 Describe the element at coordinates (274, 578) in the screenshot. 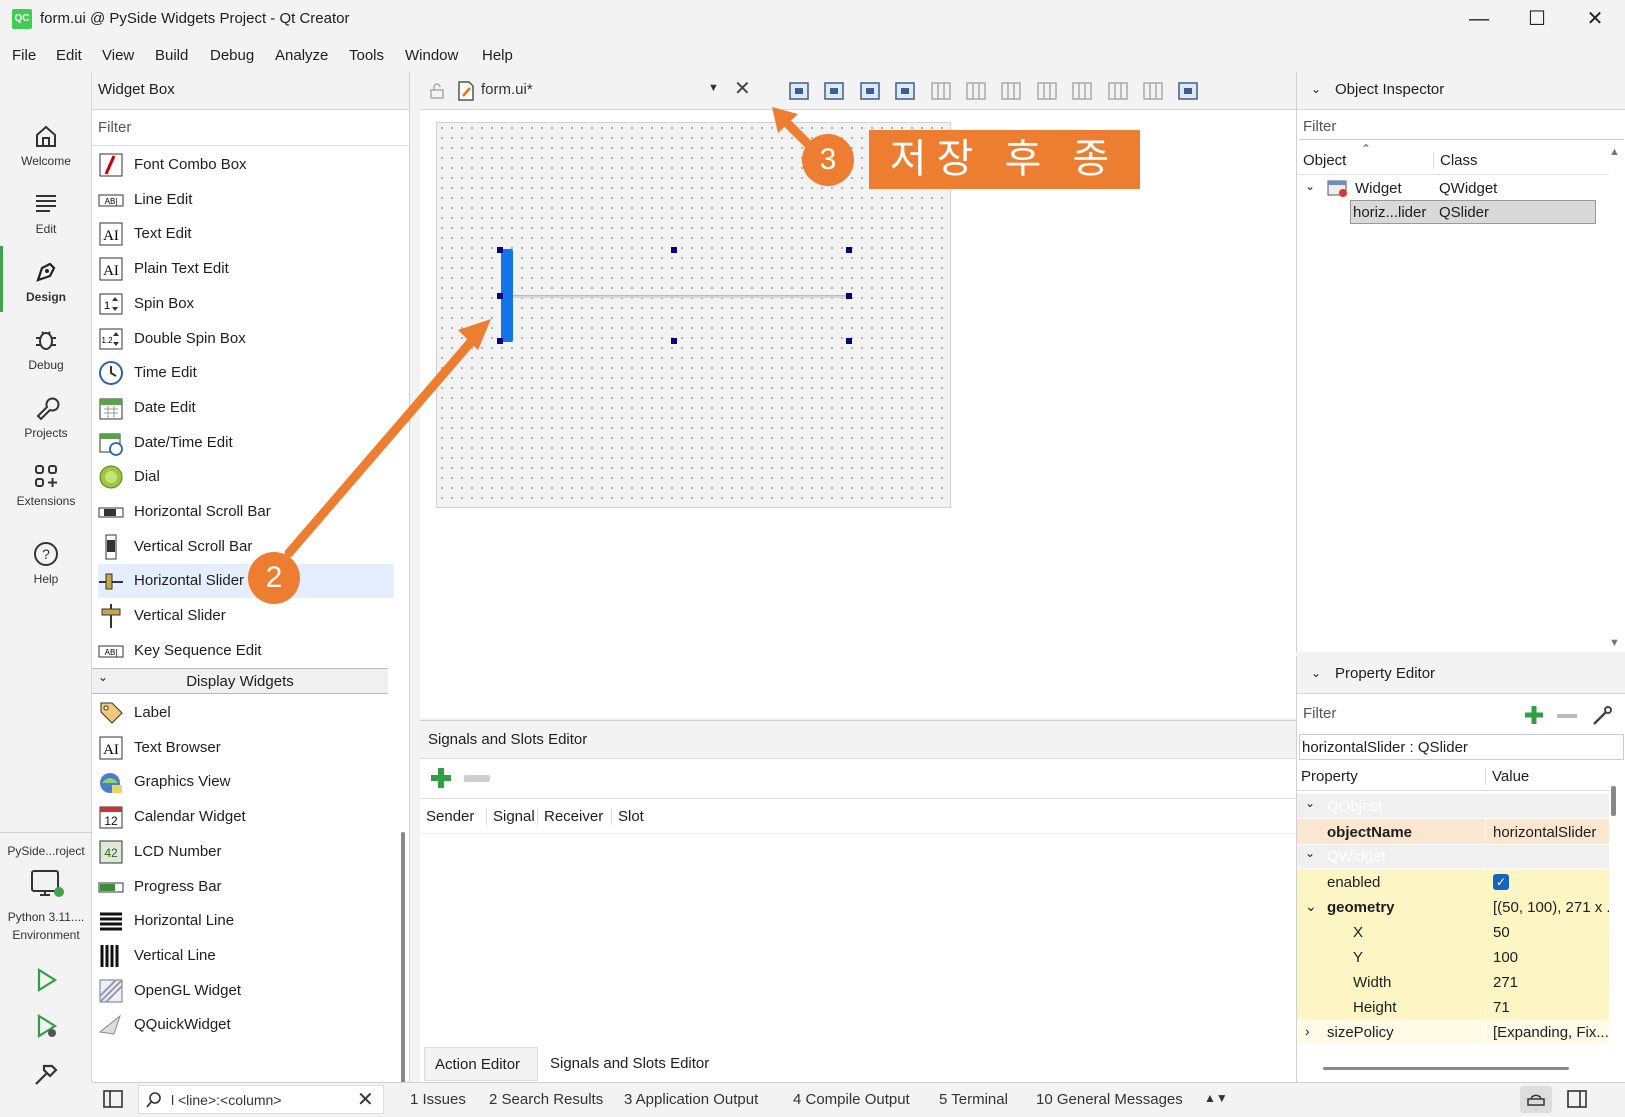

I see `step2-badge: 2` at that location.